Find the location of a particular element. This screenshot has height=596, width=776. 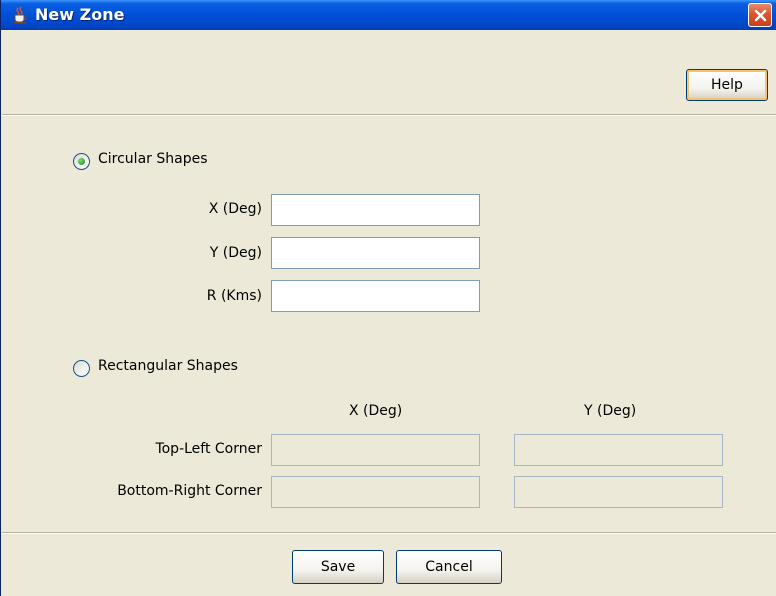

toolbar-divider is located at coordinates (389, 115).